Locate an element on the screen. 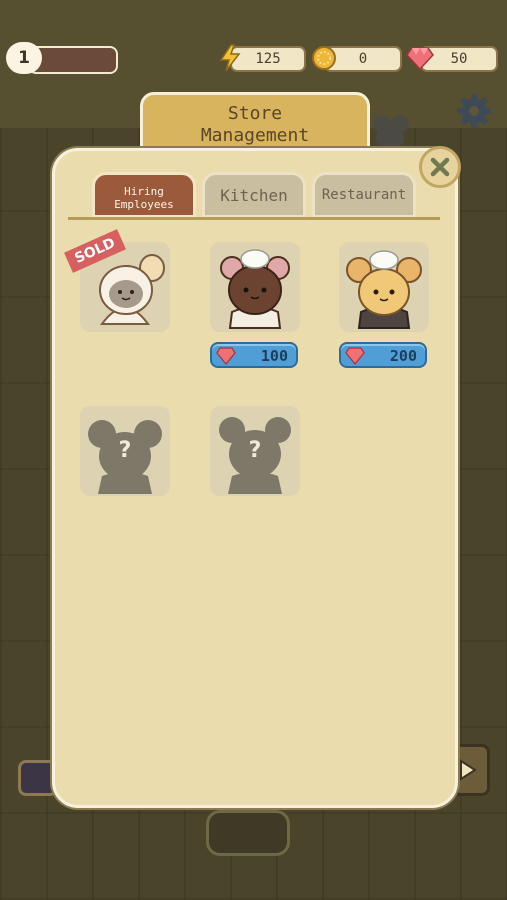  employee-card-brown-bear is located at coordinates (255, 287).